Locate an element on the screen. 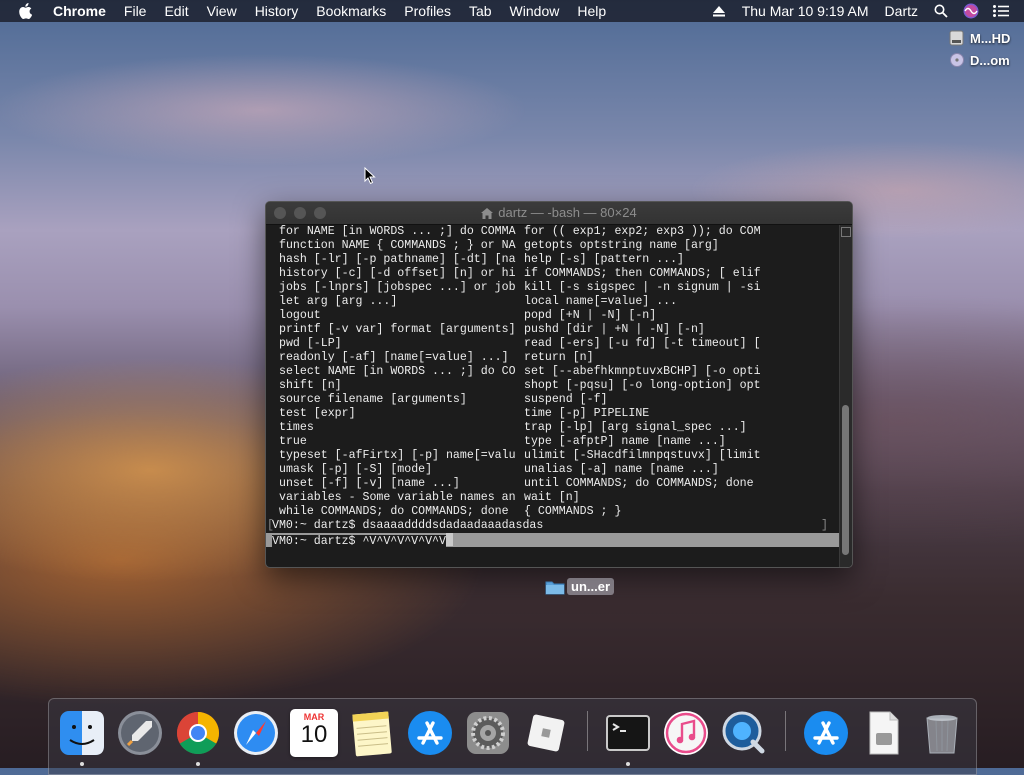 Image resolution: width=1024 pixels, height=775 pixels. help-entry-right: time [-p] PIPELINE is located at coordinates (587, 413).